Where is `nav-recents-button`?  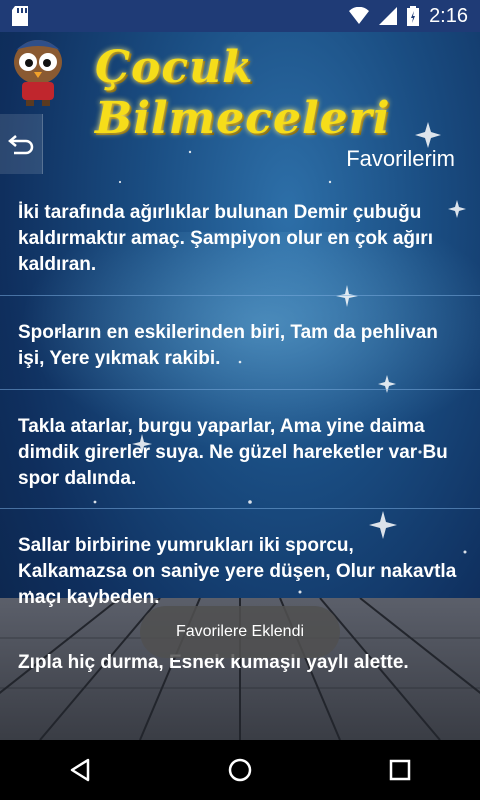
nav-recents-button is located at coordinates (400, 770).